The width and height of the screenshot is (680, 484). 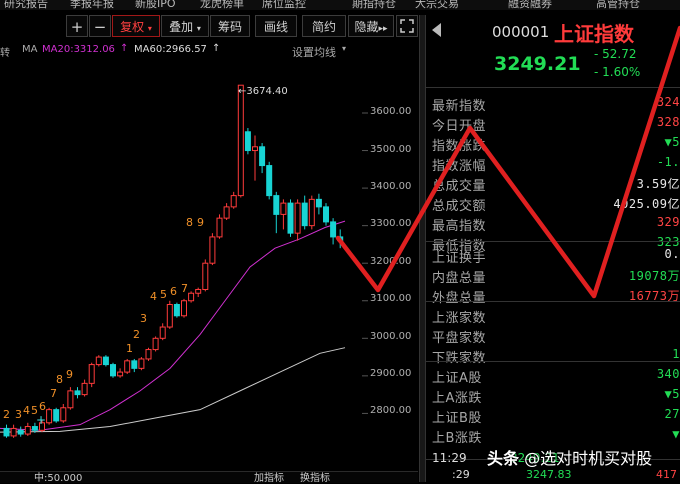 What do you see at coordinates (461, 474) in the screenshot?
I see `tick-time-2: :29` at bounding box center [461, 474].